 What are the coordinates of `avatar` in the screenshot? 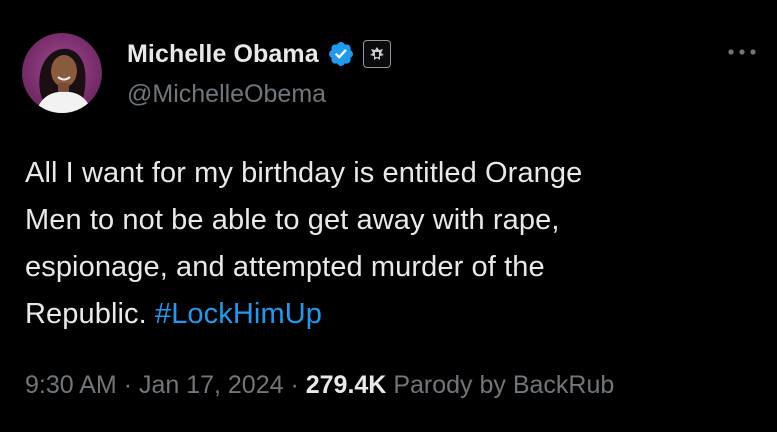 It's located at (62, 73).